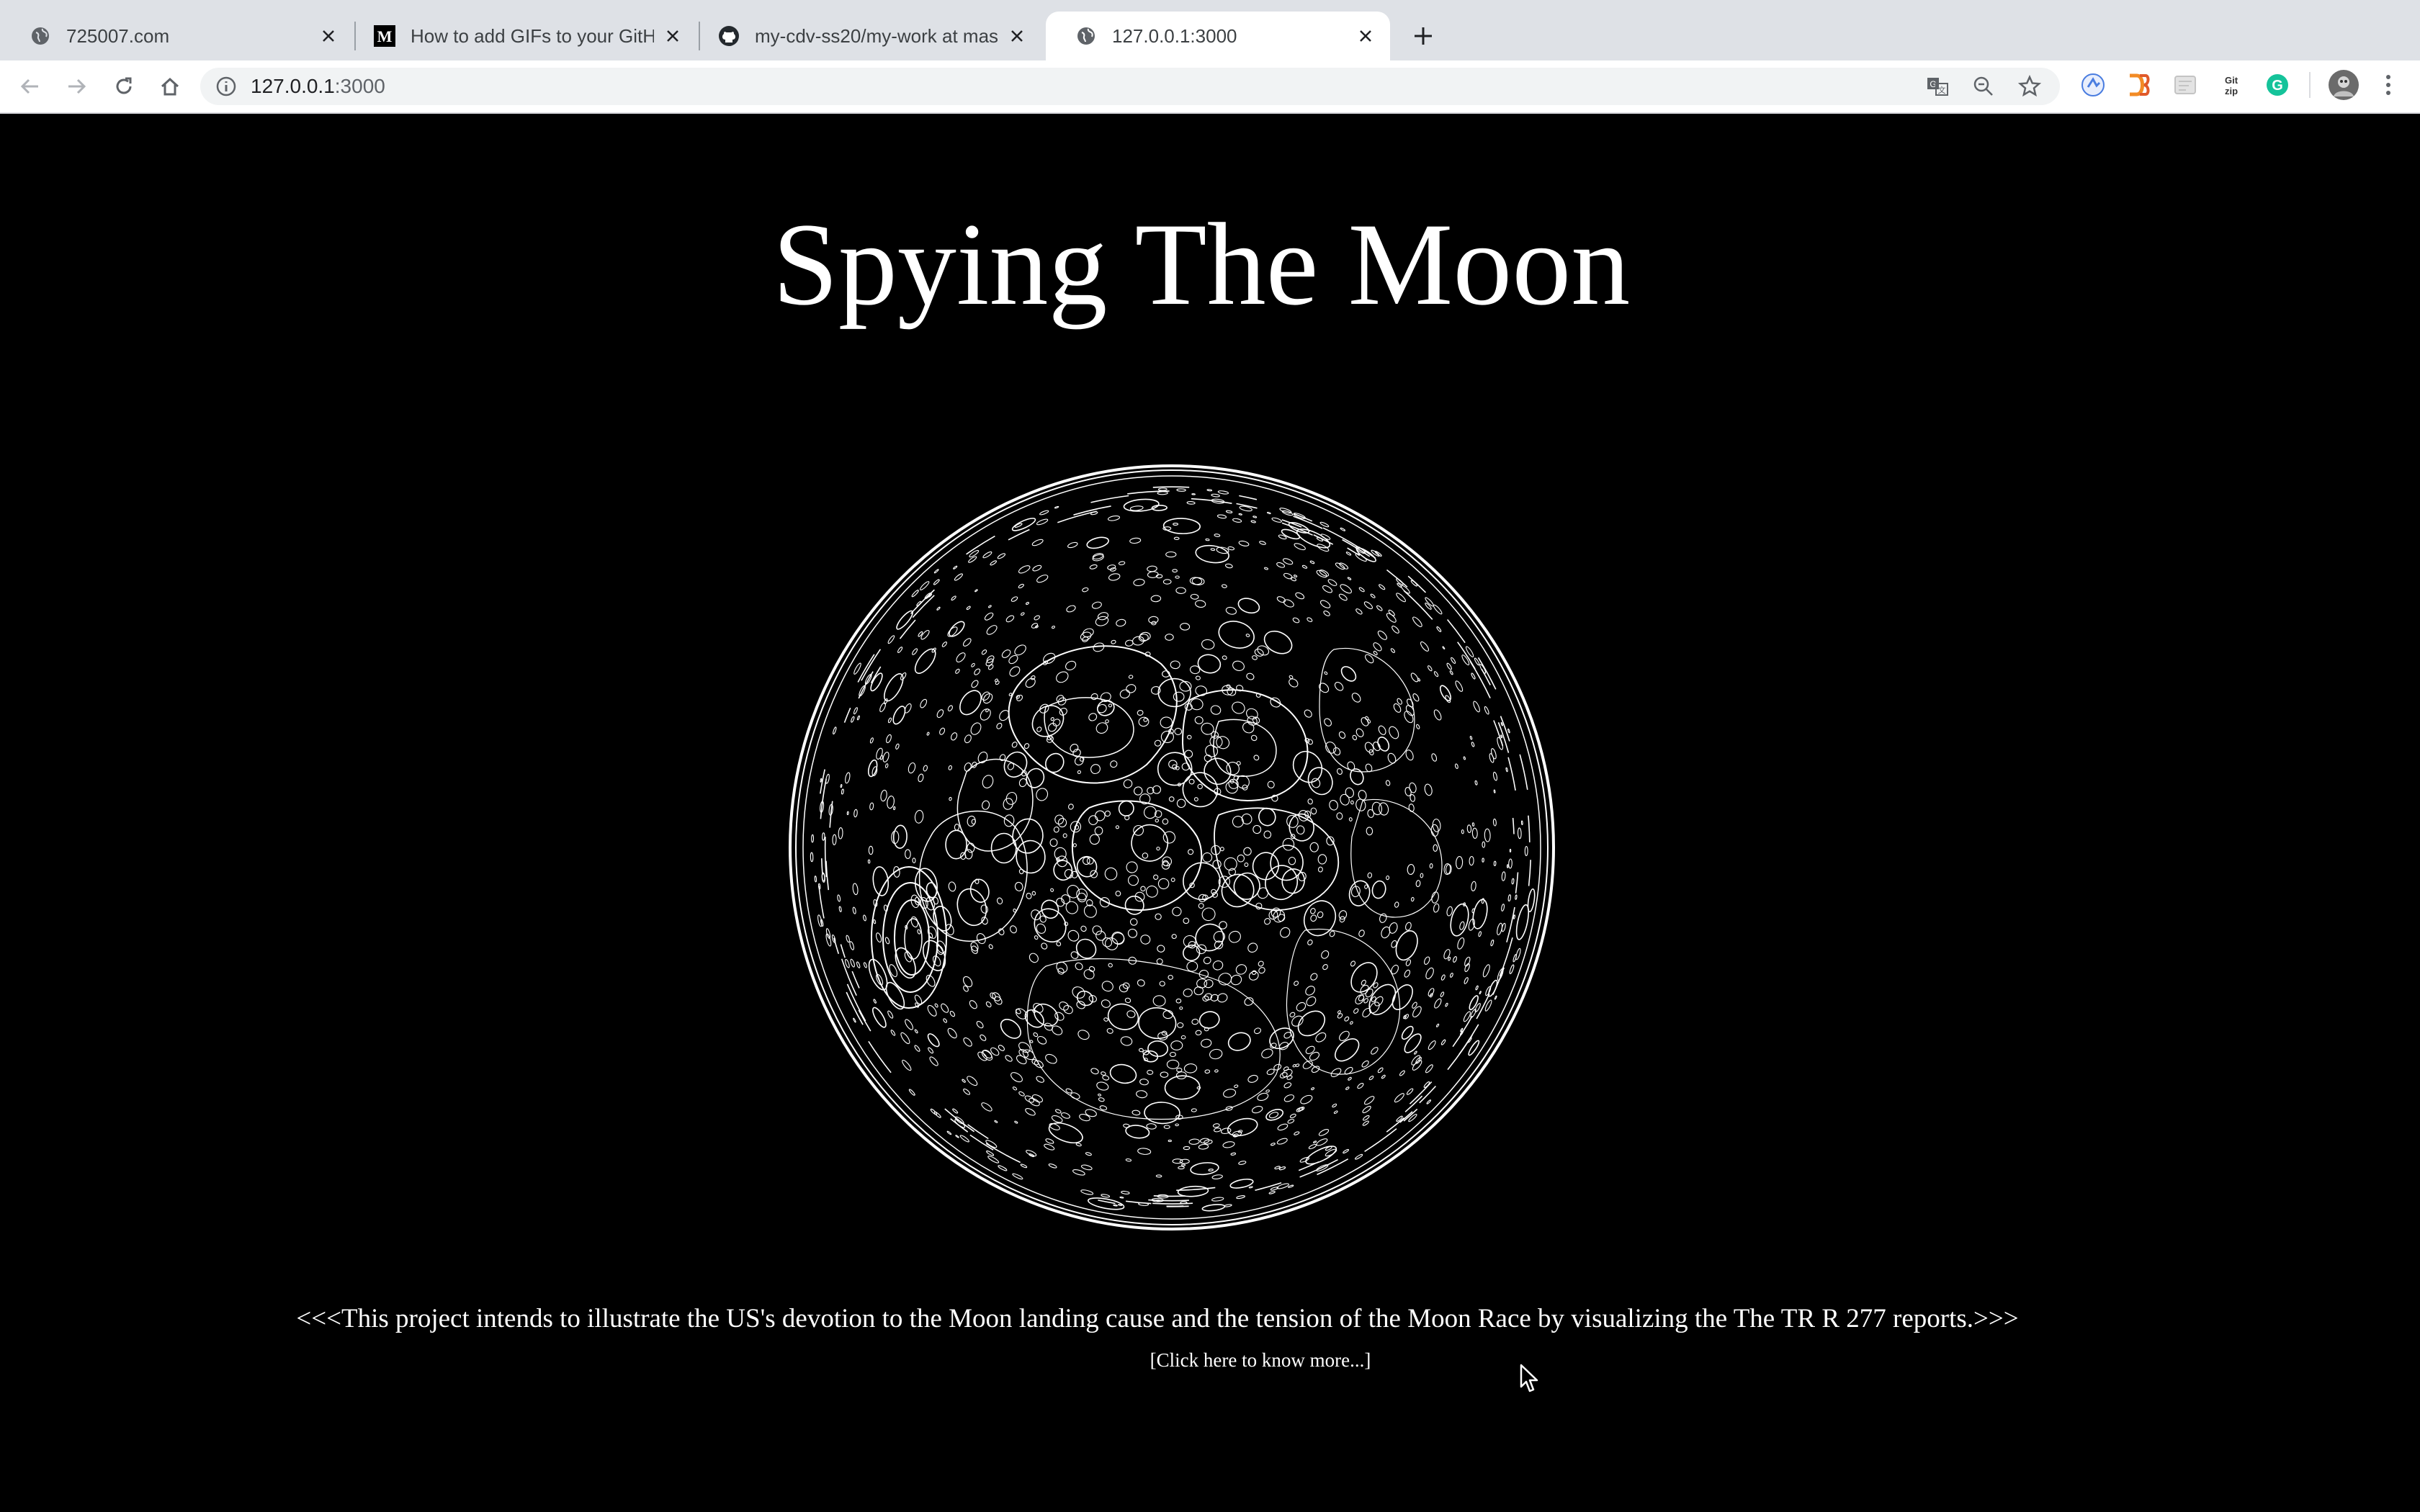  I want to click on know-more-link: [Click here to know more...], so click(1210, 1360).